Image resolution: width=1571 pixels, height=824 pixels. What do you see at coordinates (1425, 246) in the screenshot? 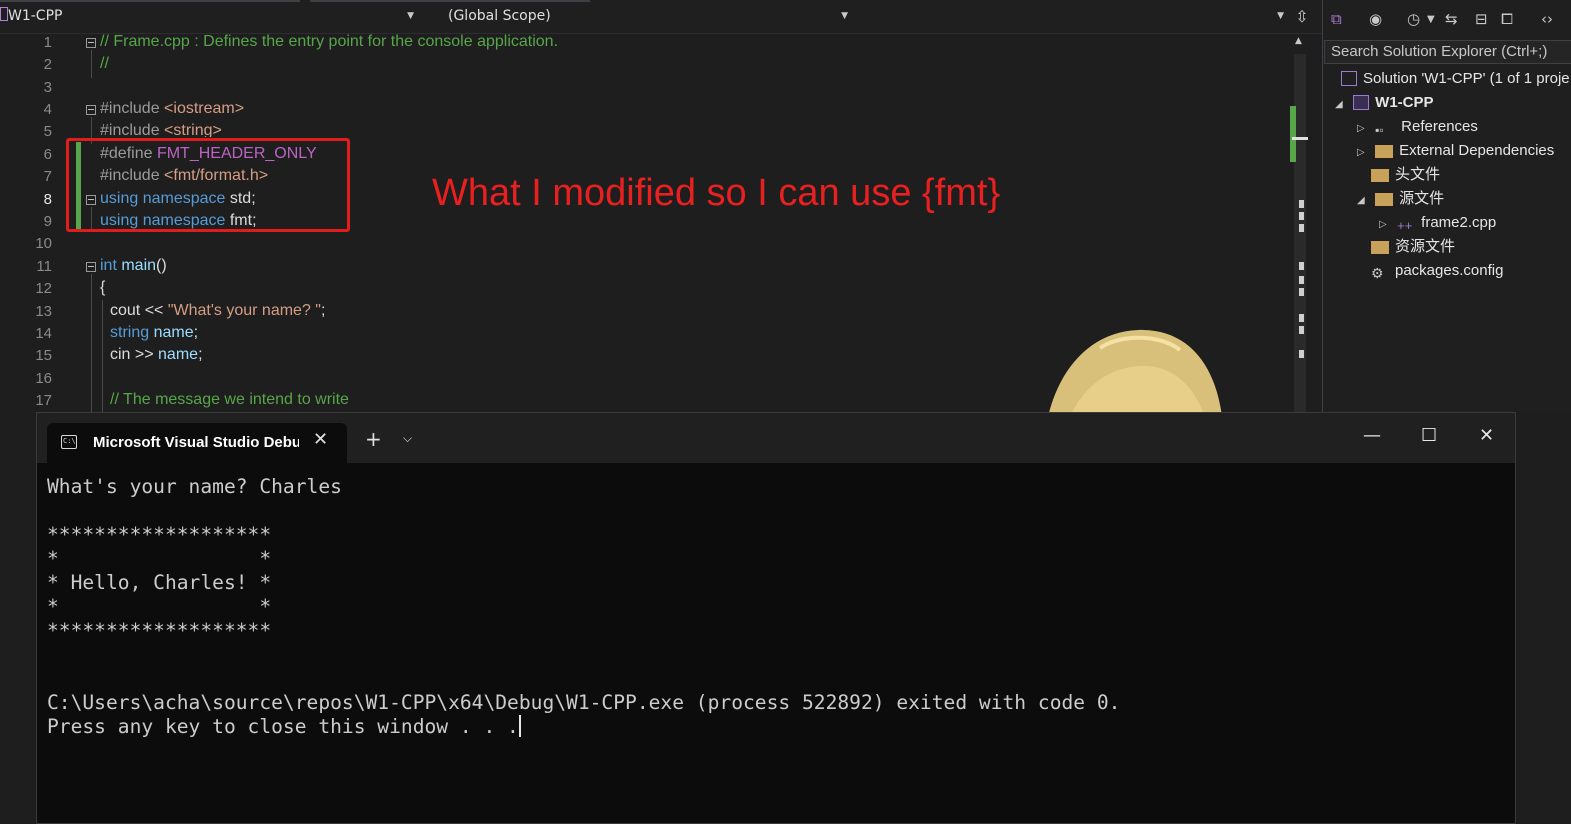
I see `tree-item-label: 资源文件` at bounding box center [1425, 246].